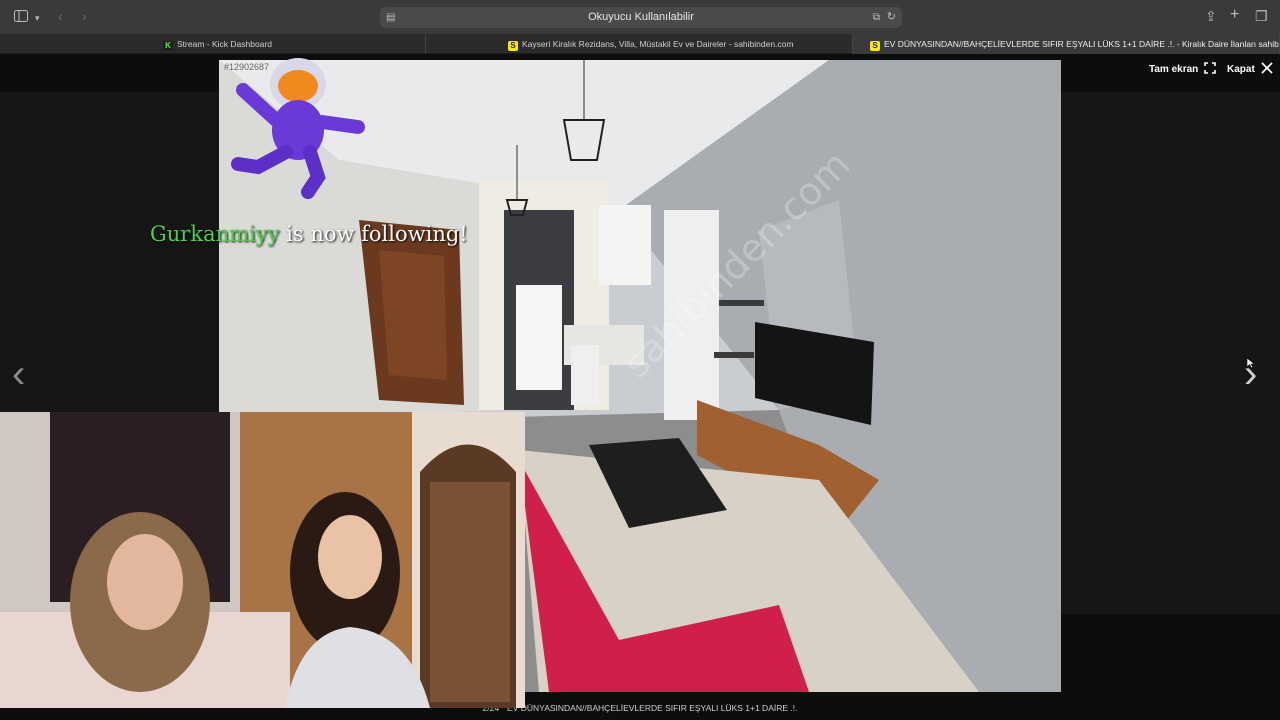 This screenshot has width=1280, height=720. I want to click on fullscreen-label: Tam ekran, so click(1174, 69).